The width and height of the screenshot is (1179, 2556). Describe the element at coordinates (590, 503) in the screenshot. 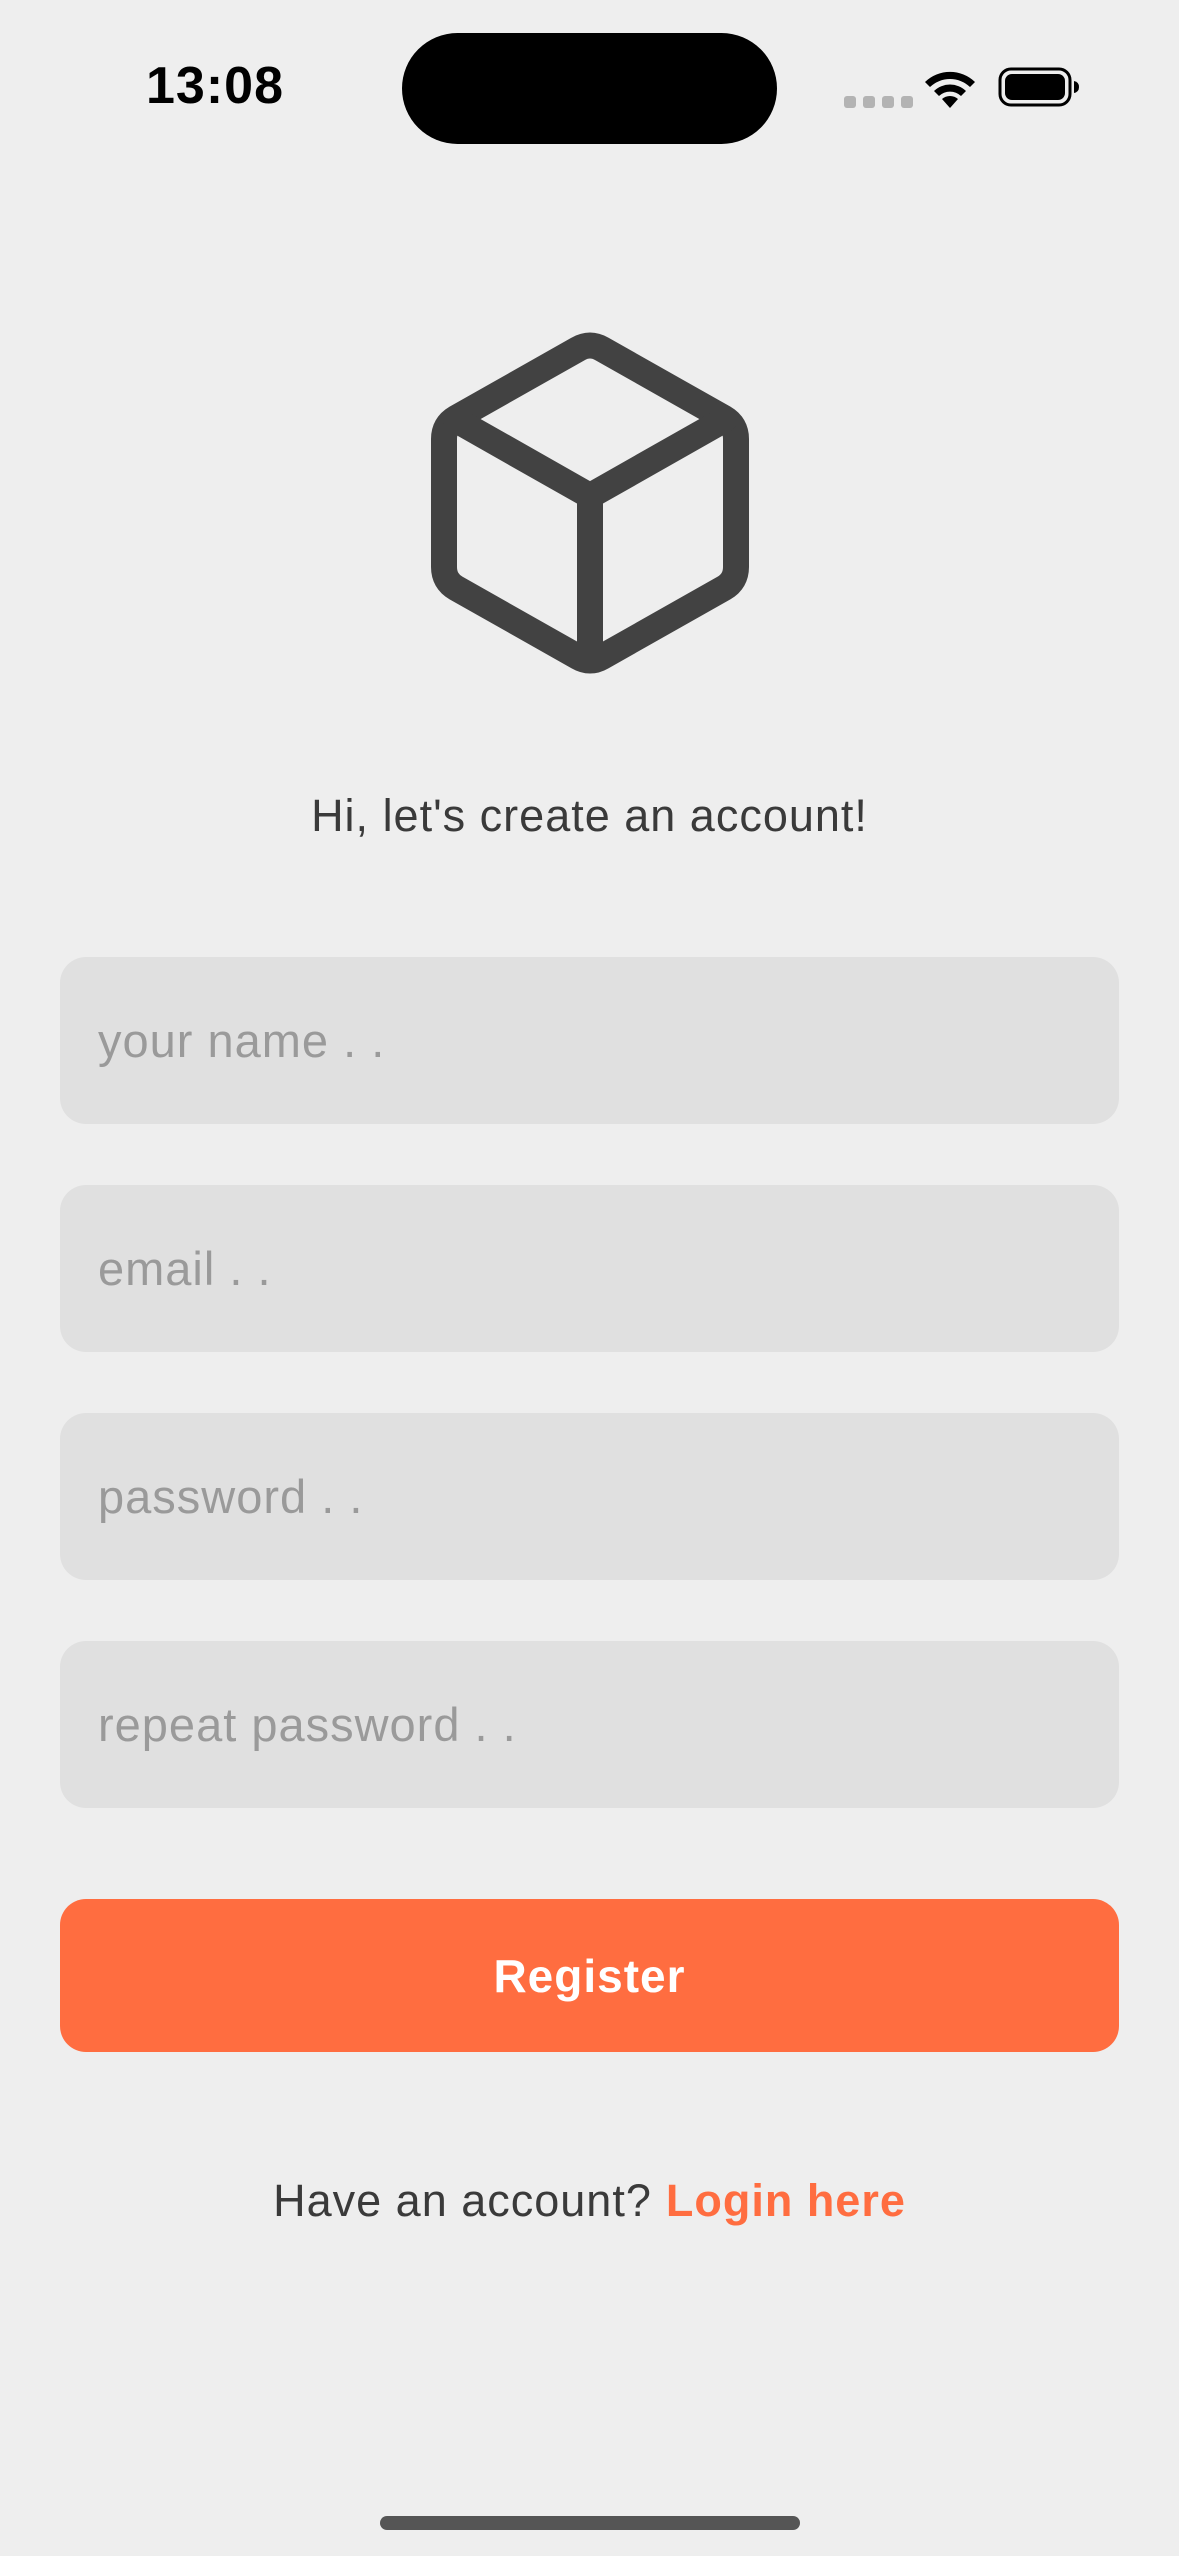

I see `cube-icon` at that location.